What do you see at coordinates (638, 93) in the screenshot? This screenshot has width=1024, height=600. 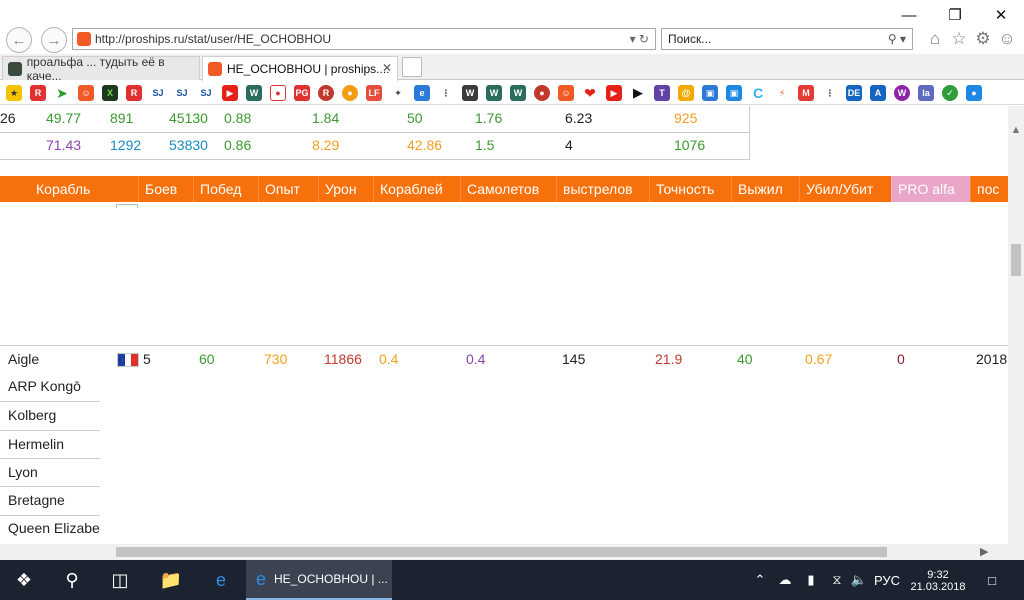 I see `fav-play-icon: ▶` at bounding box center [638, 93].